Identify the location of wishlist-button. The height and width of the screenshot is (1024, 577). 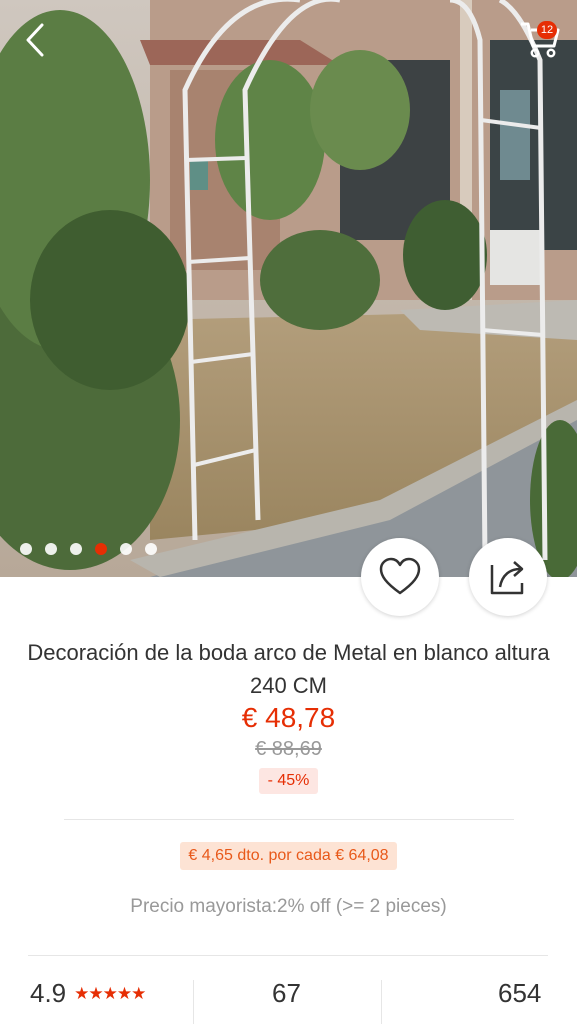
(400, 577).